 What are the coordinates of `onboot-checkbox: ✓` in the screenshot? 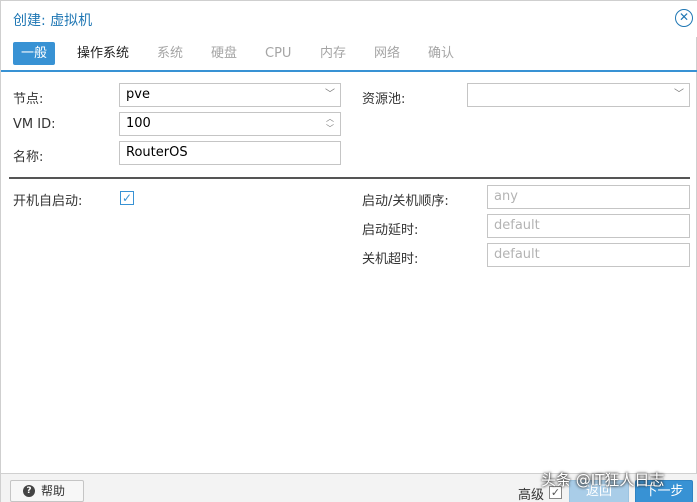 It's located at (127, 198).